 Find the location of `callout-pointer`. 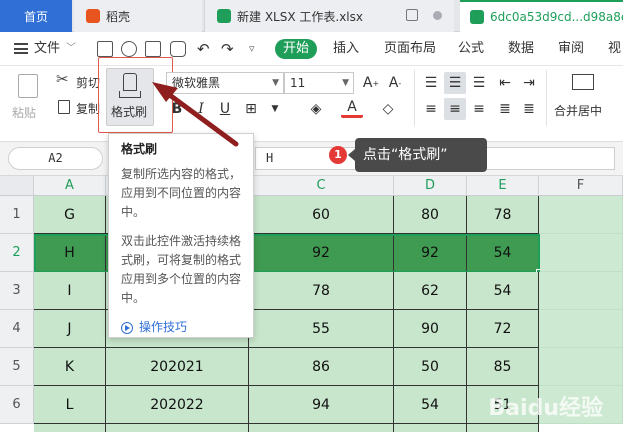

callout-pointer is located at coordinates (351, 155).